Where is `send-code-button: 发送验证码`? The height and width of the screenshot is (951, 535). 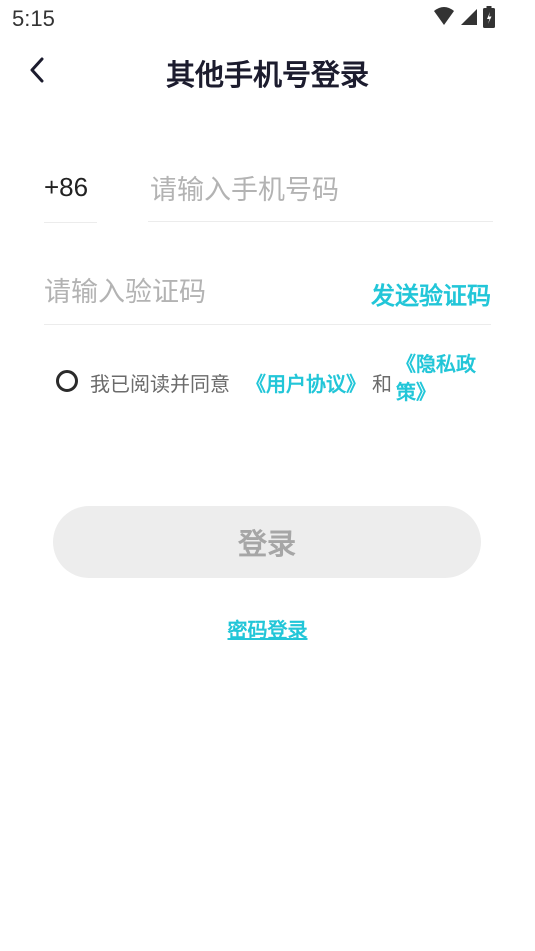
send-code-button: 发送验证码 is located at coordinates (431, 293).